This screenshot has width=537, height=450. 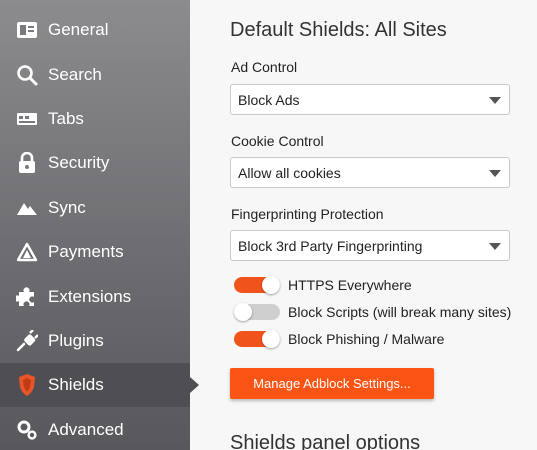 I want to click on cookie-control-select: Allow all cookies, so click(x=370, y=172).